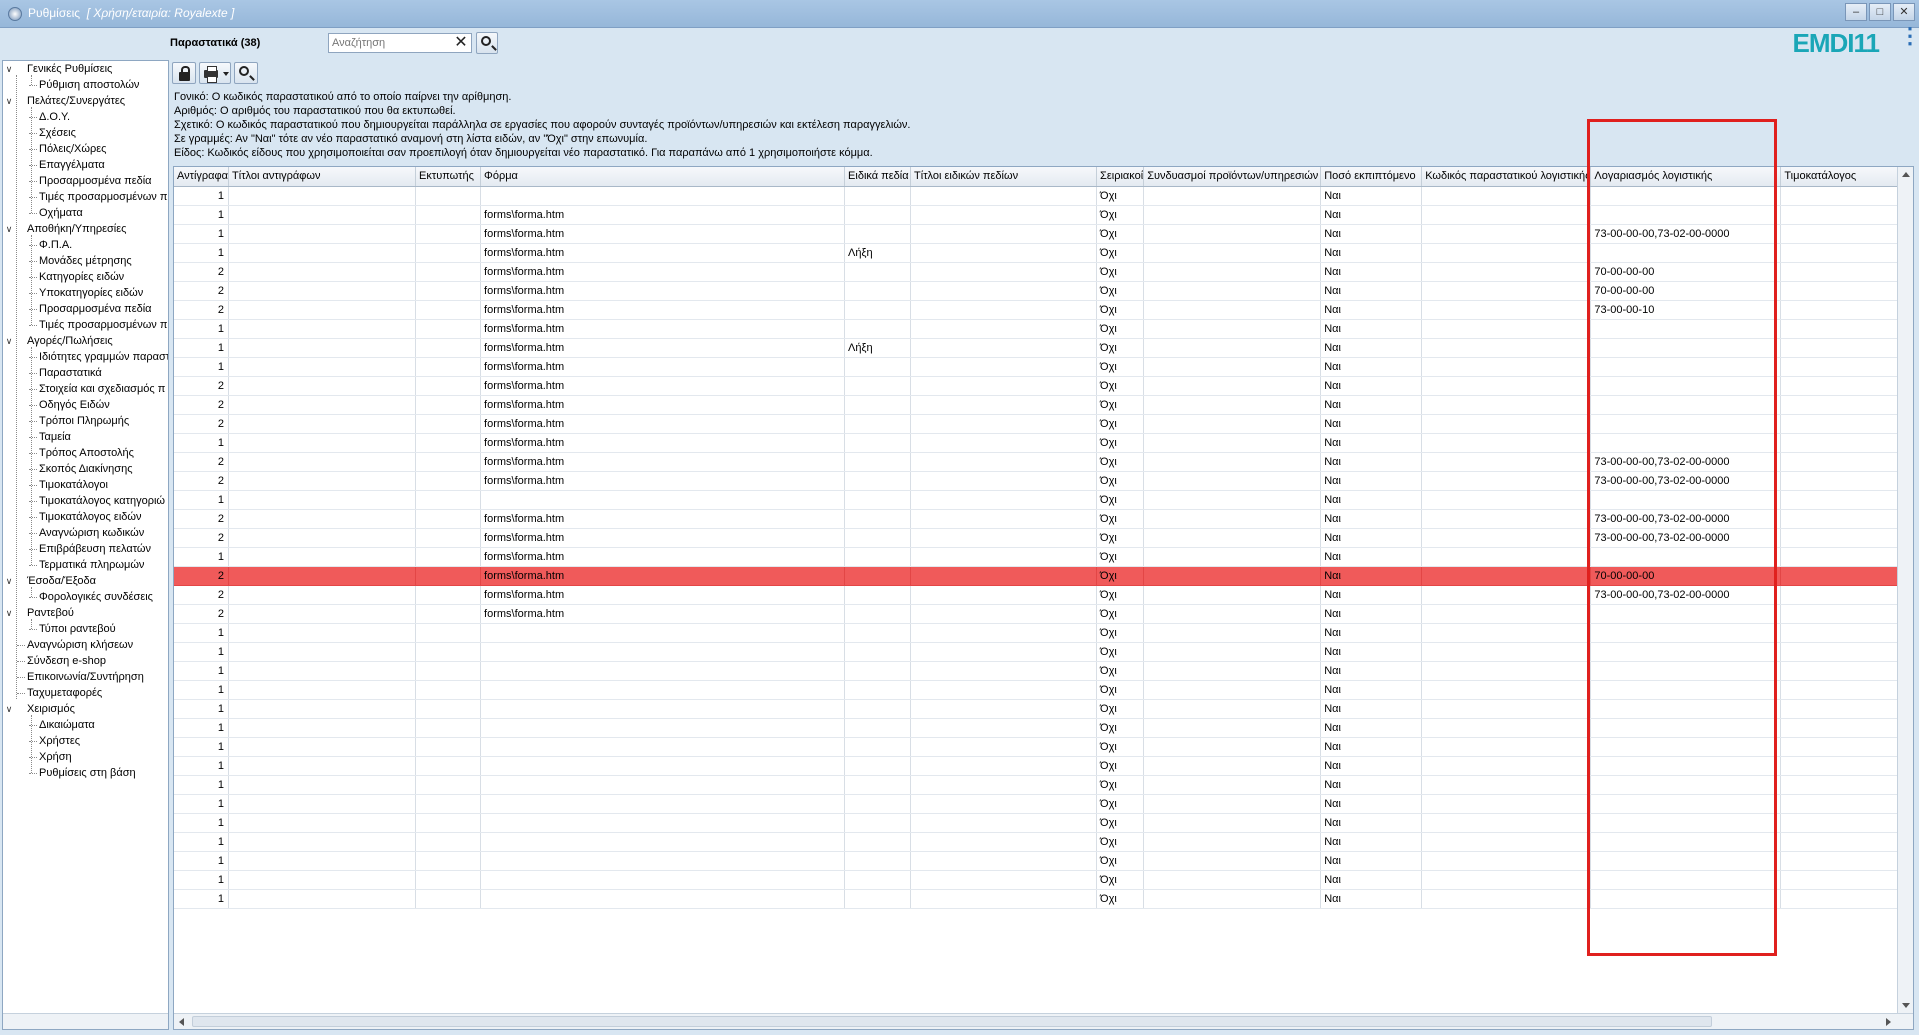 Image resolution: width=1919 pixels, height=1035 pixels. I want to click on grid-horizontal-scrollbar, so click(1043, 1021).